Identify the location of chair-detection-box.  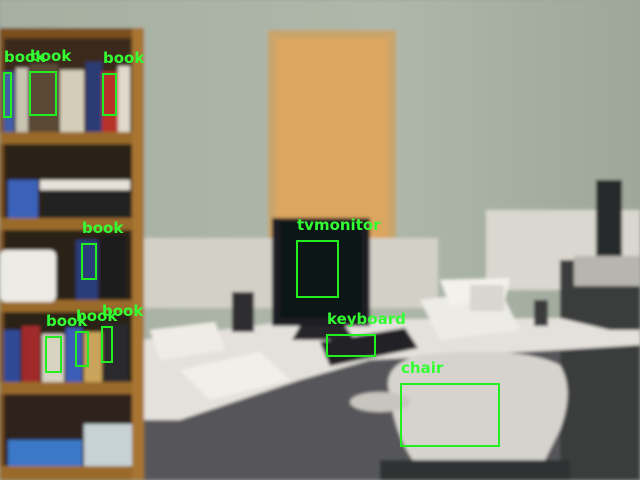
(450, 415).